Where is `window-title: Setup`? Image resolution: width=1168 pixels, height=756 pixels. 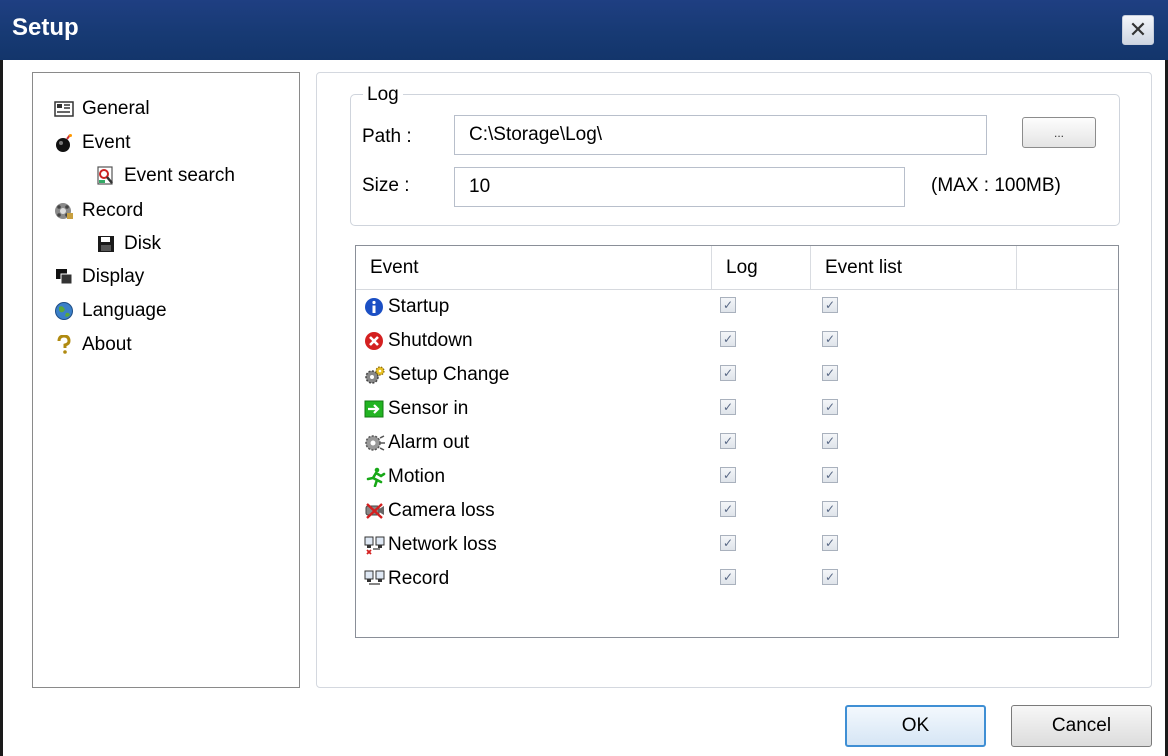
window-title: Setup is located at coordinates (45, 27).